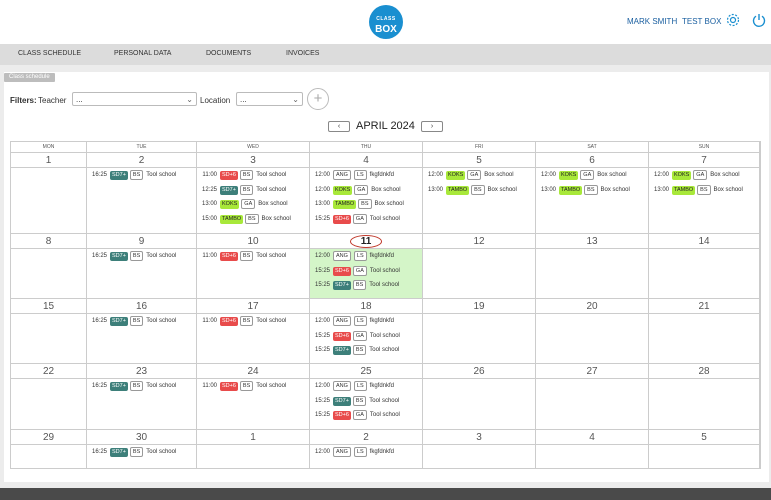 The width and height of the screenshot is (771, 500). I want to click on day-number: 7, so click(704, 159).